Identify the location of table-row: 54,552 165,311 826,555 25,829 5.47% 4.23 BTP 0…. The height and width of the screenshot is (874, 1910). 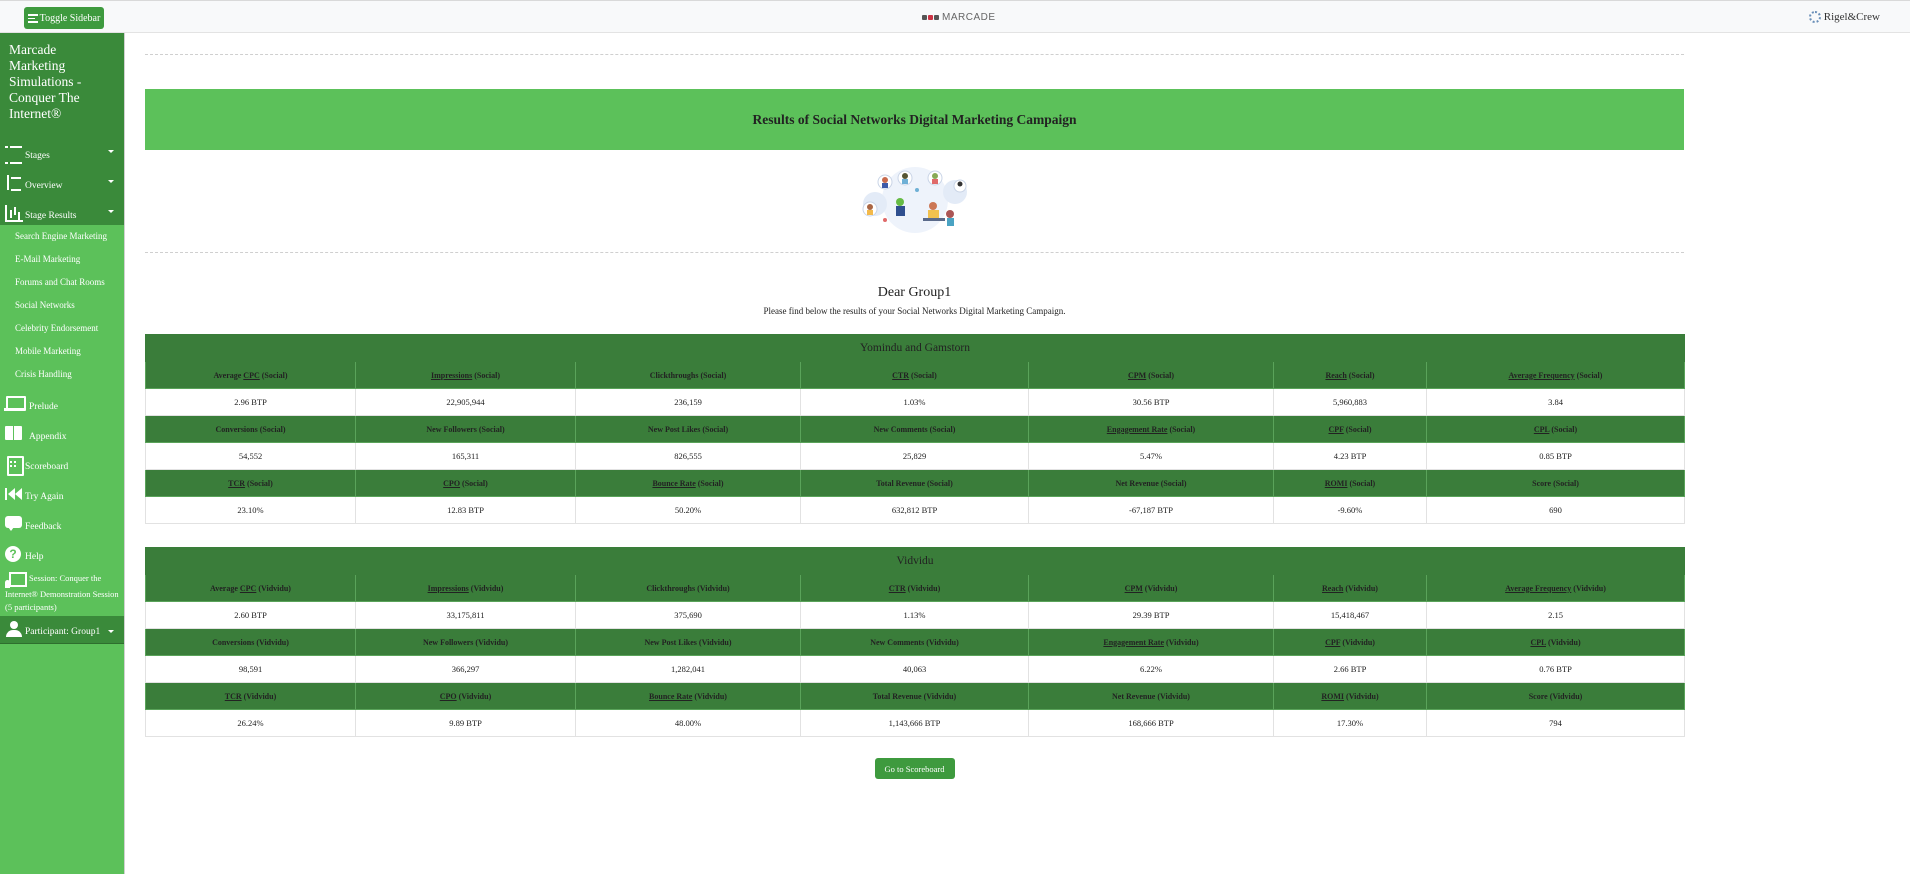
(915, 456).